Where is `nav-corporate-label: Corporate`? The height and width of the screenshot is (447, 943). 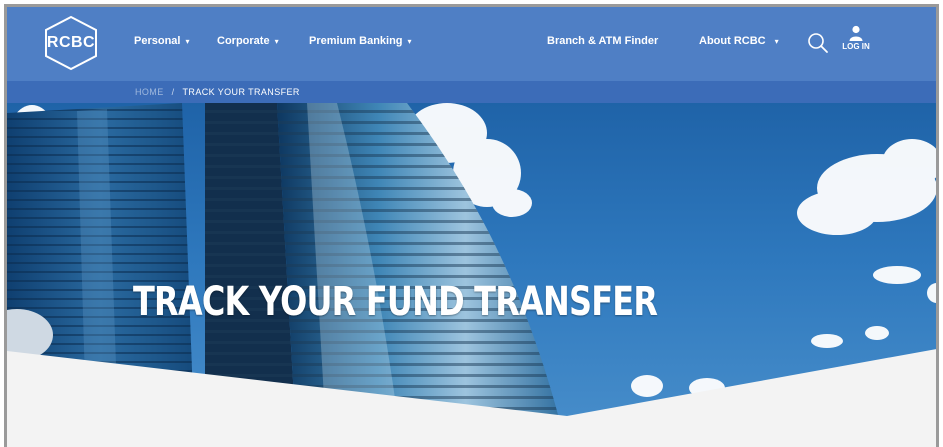 nav-corporate-label: Corporate is located at coordinates (243, 41).